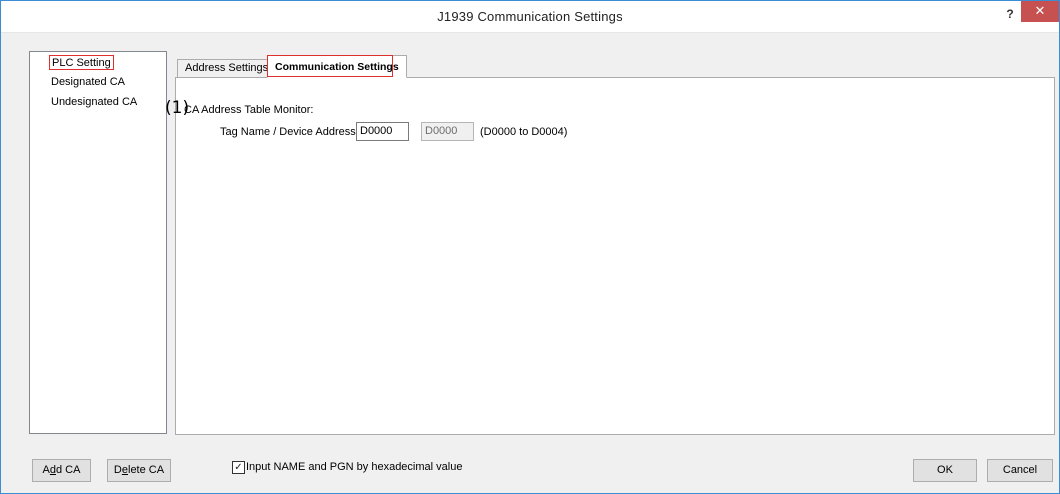 This screenshot has width=1060, height=494. What do you see at coordinates (88, 82) in the screenshot?
I see `tree-item-designated-ca: Designated CA` at bounding box center [88, 82].